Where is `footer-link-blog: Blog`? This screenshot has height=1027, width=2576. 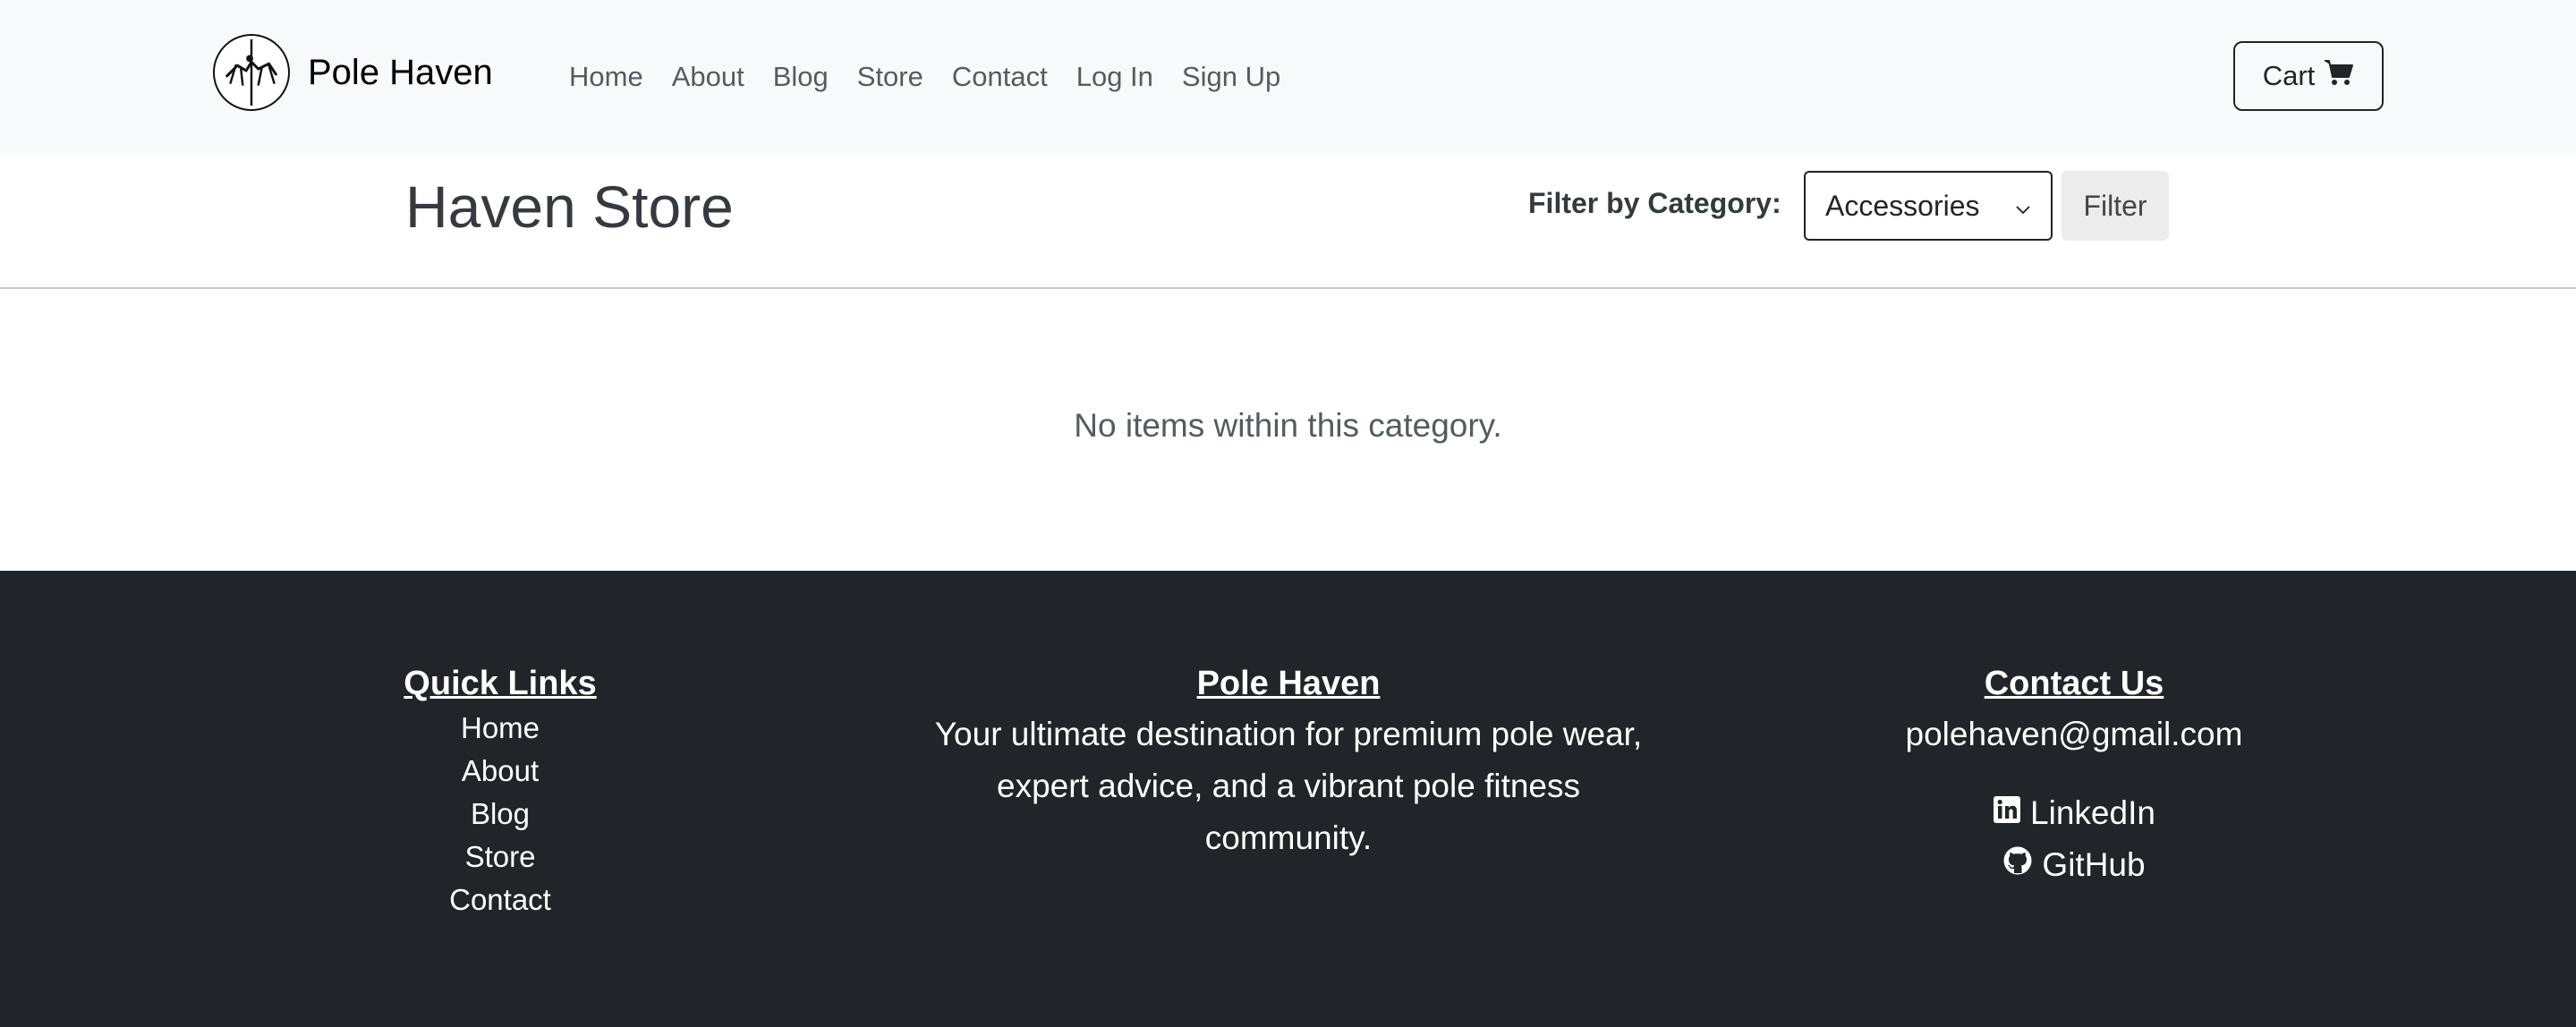 footer-link-blog: Blog is located at coordinates (500, 813).